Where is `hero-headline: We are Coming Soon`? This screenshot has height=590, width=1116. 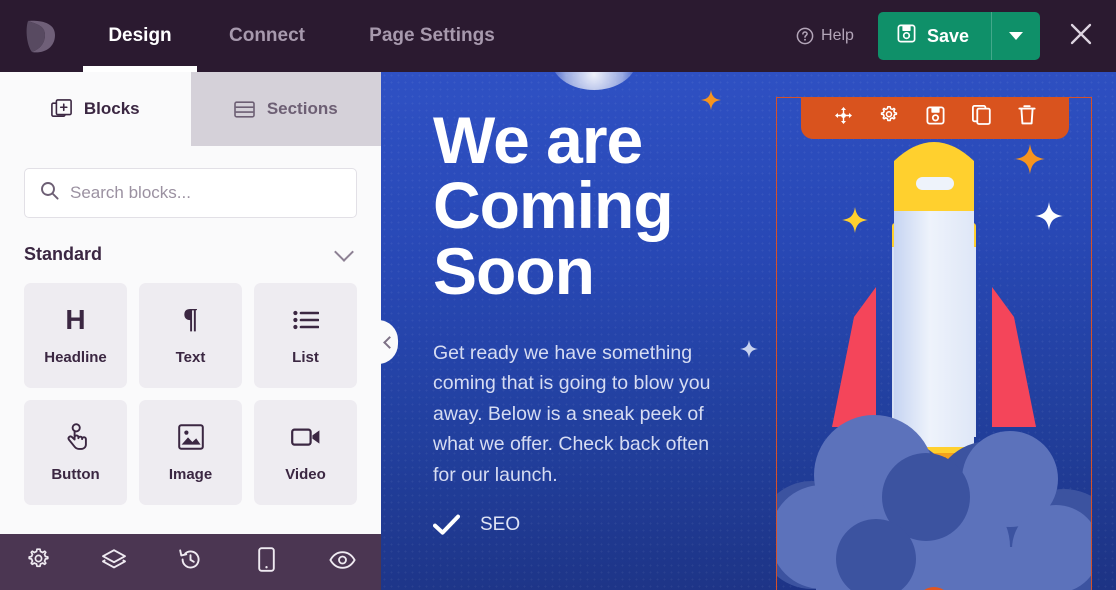
hero-headline: We are Coming Soon is located at coordinates (588, 205).